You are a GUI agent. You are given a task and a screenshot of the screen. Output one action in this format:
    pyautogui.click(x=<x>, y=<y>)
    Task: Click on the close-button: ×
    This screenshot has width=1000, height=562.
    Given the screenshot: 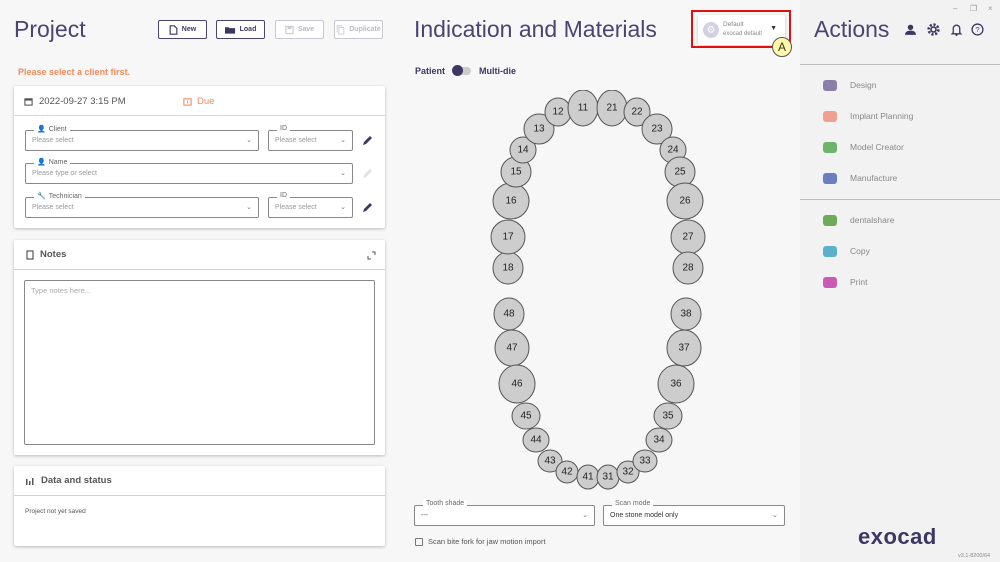 What is the action you would take?
    pyautogui.click(x=990, y=8)
    